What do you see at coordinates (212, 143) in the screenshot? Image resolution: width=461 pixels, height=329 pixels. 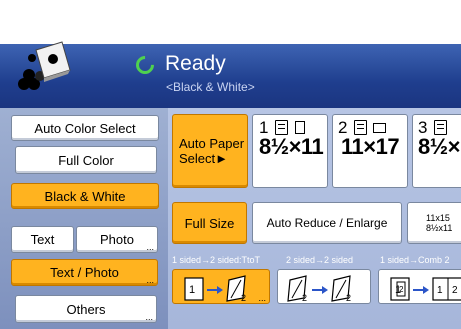 I see `auto-paper-line1: Auto Paper` at bounding box center [212, 143].